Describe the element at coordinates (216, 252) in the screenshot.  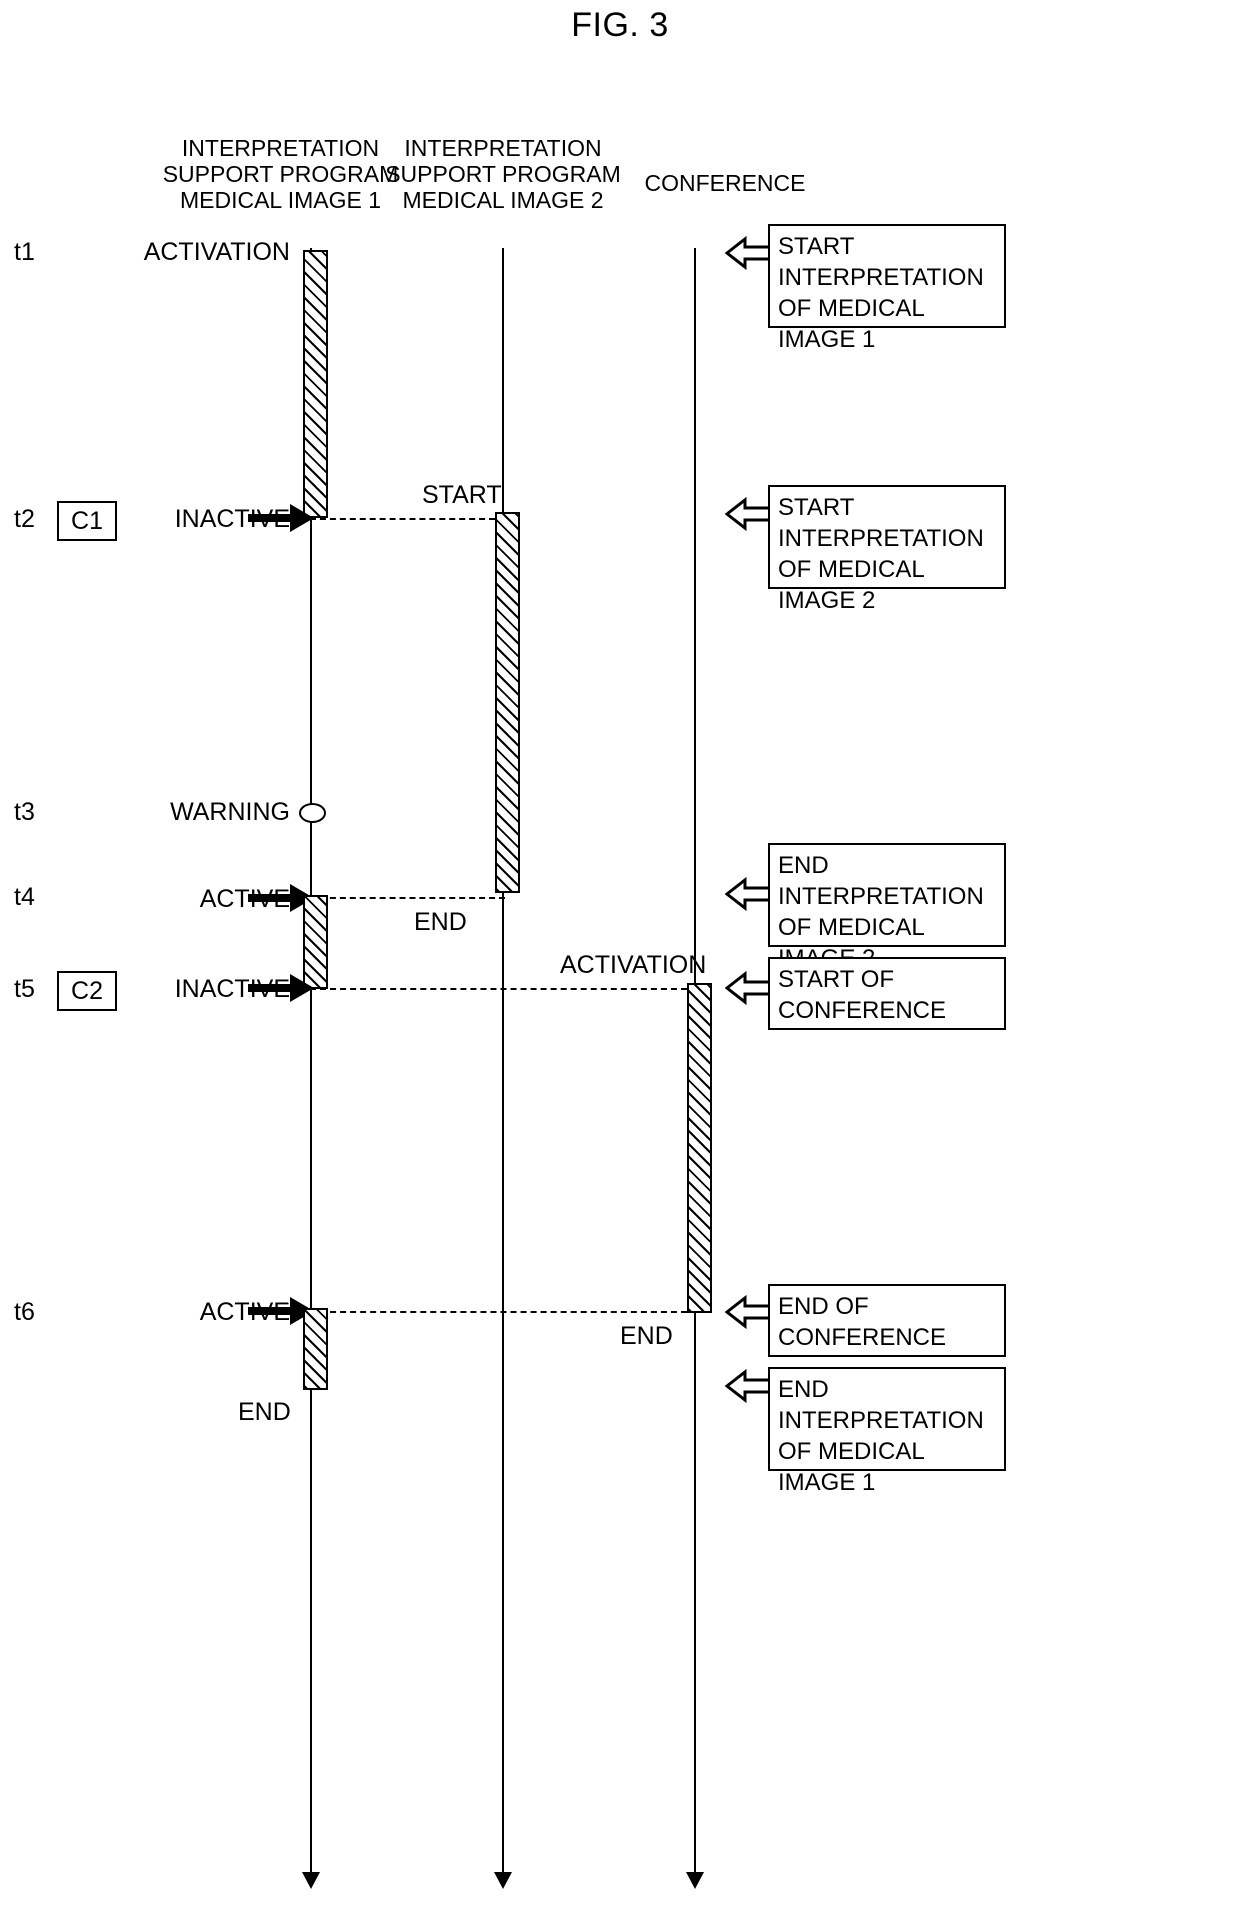
I see `state-label-t1-activation: ACTIVATION` at that location.